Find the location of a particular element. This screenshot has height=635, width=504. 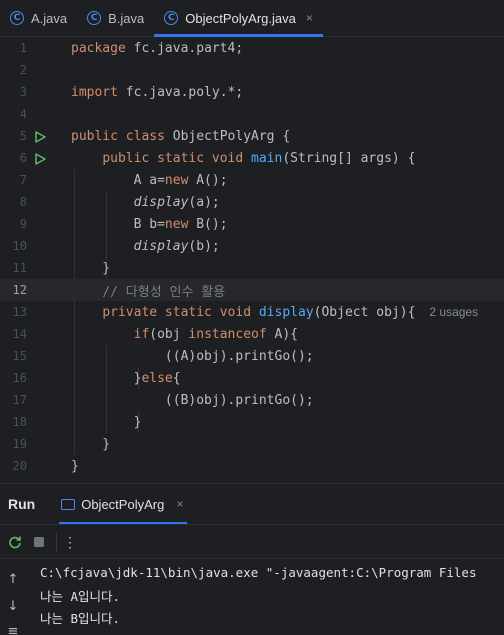

code-token: ((B)obj).printGo(); is located at coordinates (192, 400).